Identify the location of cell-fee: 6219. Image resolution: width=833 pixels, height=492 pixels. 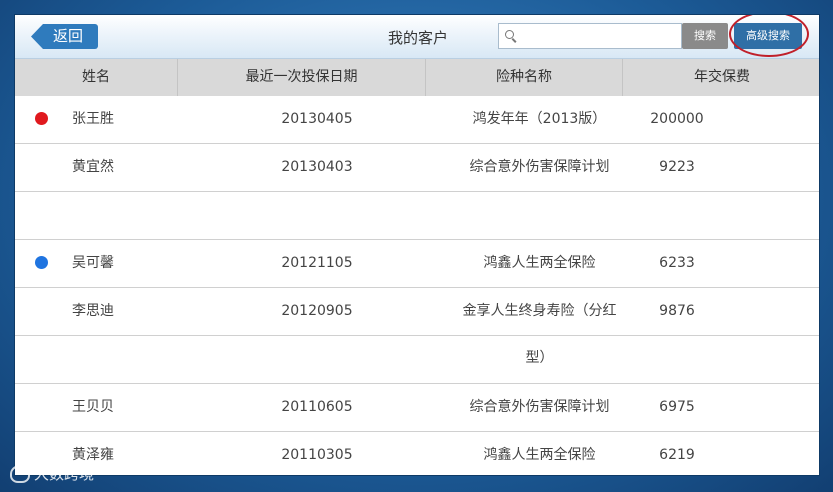
(677, 455).